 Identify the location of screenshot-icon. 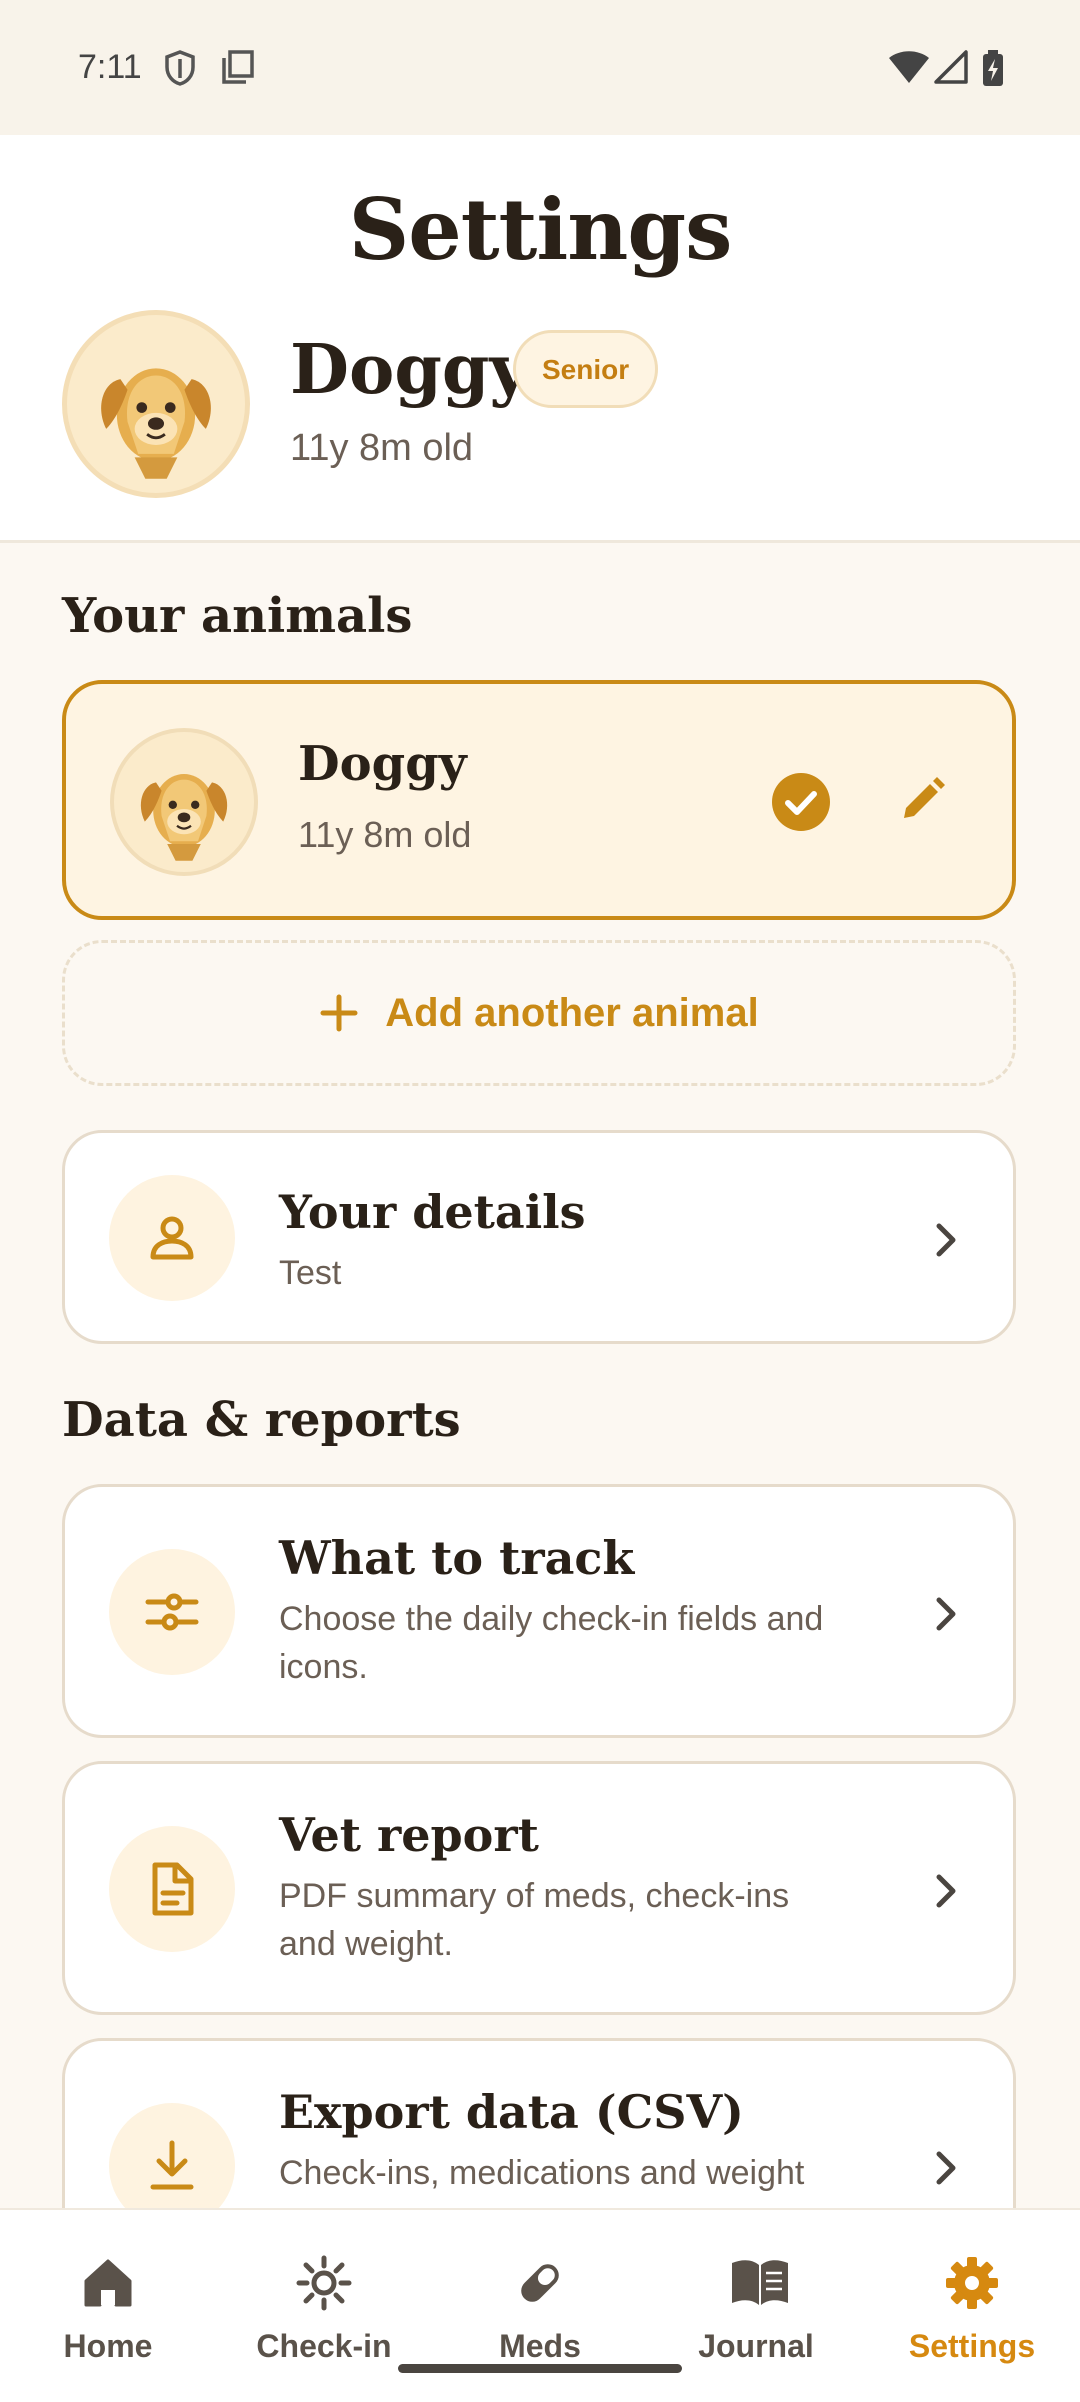
(238, 67).